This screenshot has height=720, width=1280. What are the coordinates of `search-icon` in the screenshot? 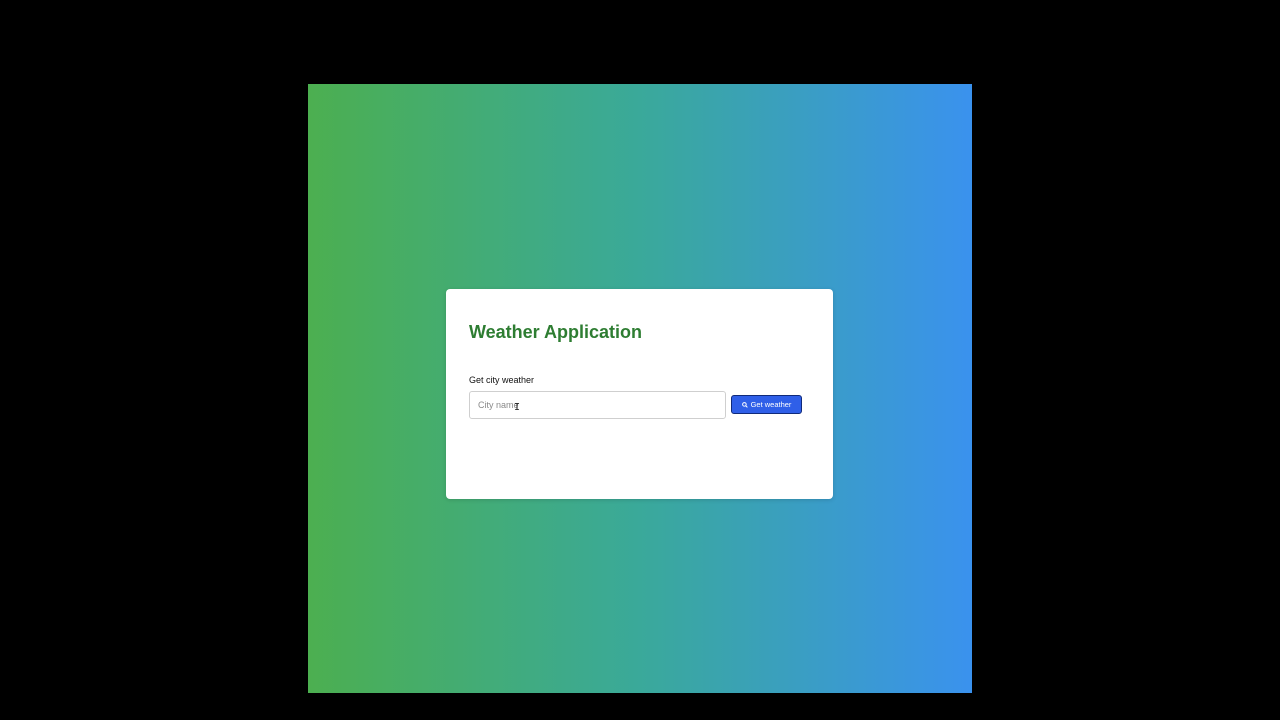 It's located at (744, 404).